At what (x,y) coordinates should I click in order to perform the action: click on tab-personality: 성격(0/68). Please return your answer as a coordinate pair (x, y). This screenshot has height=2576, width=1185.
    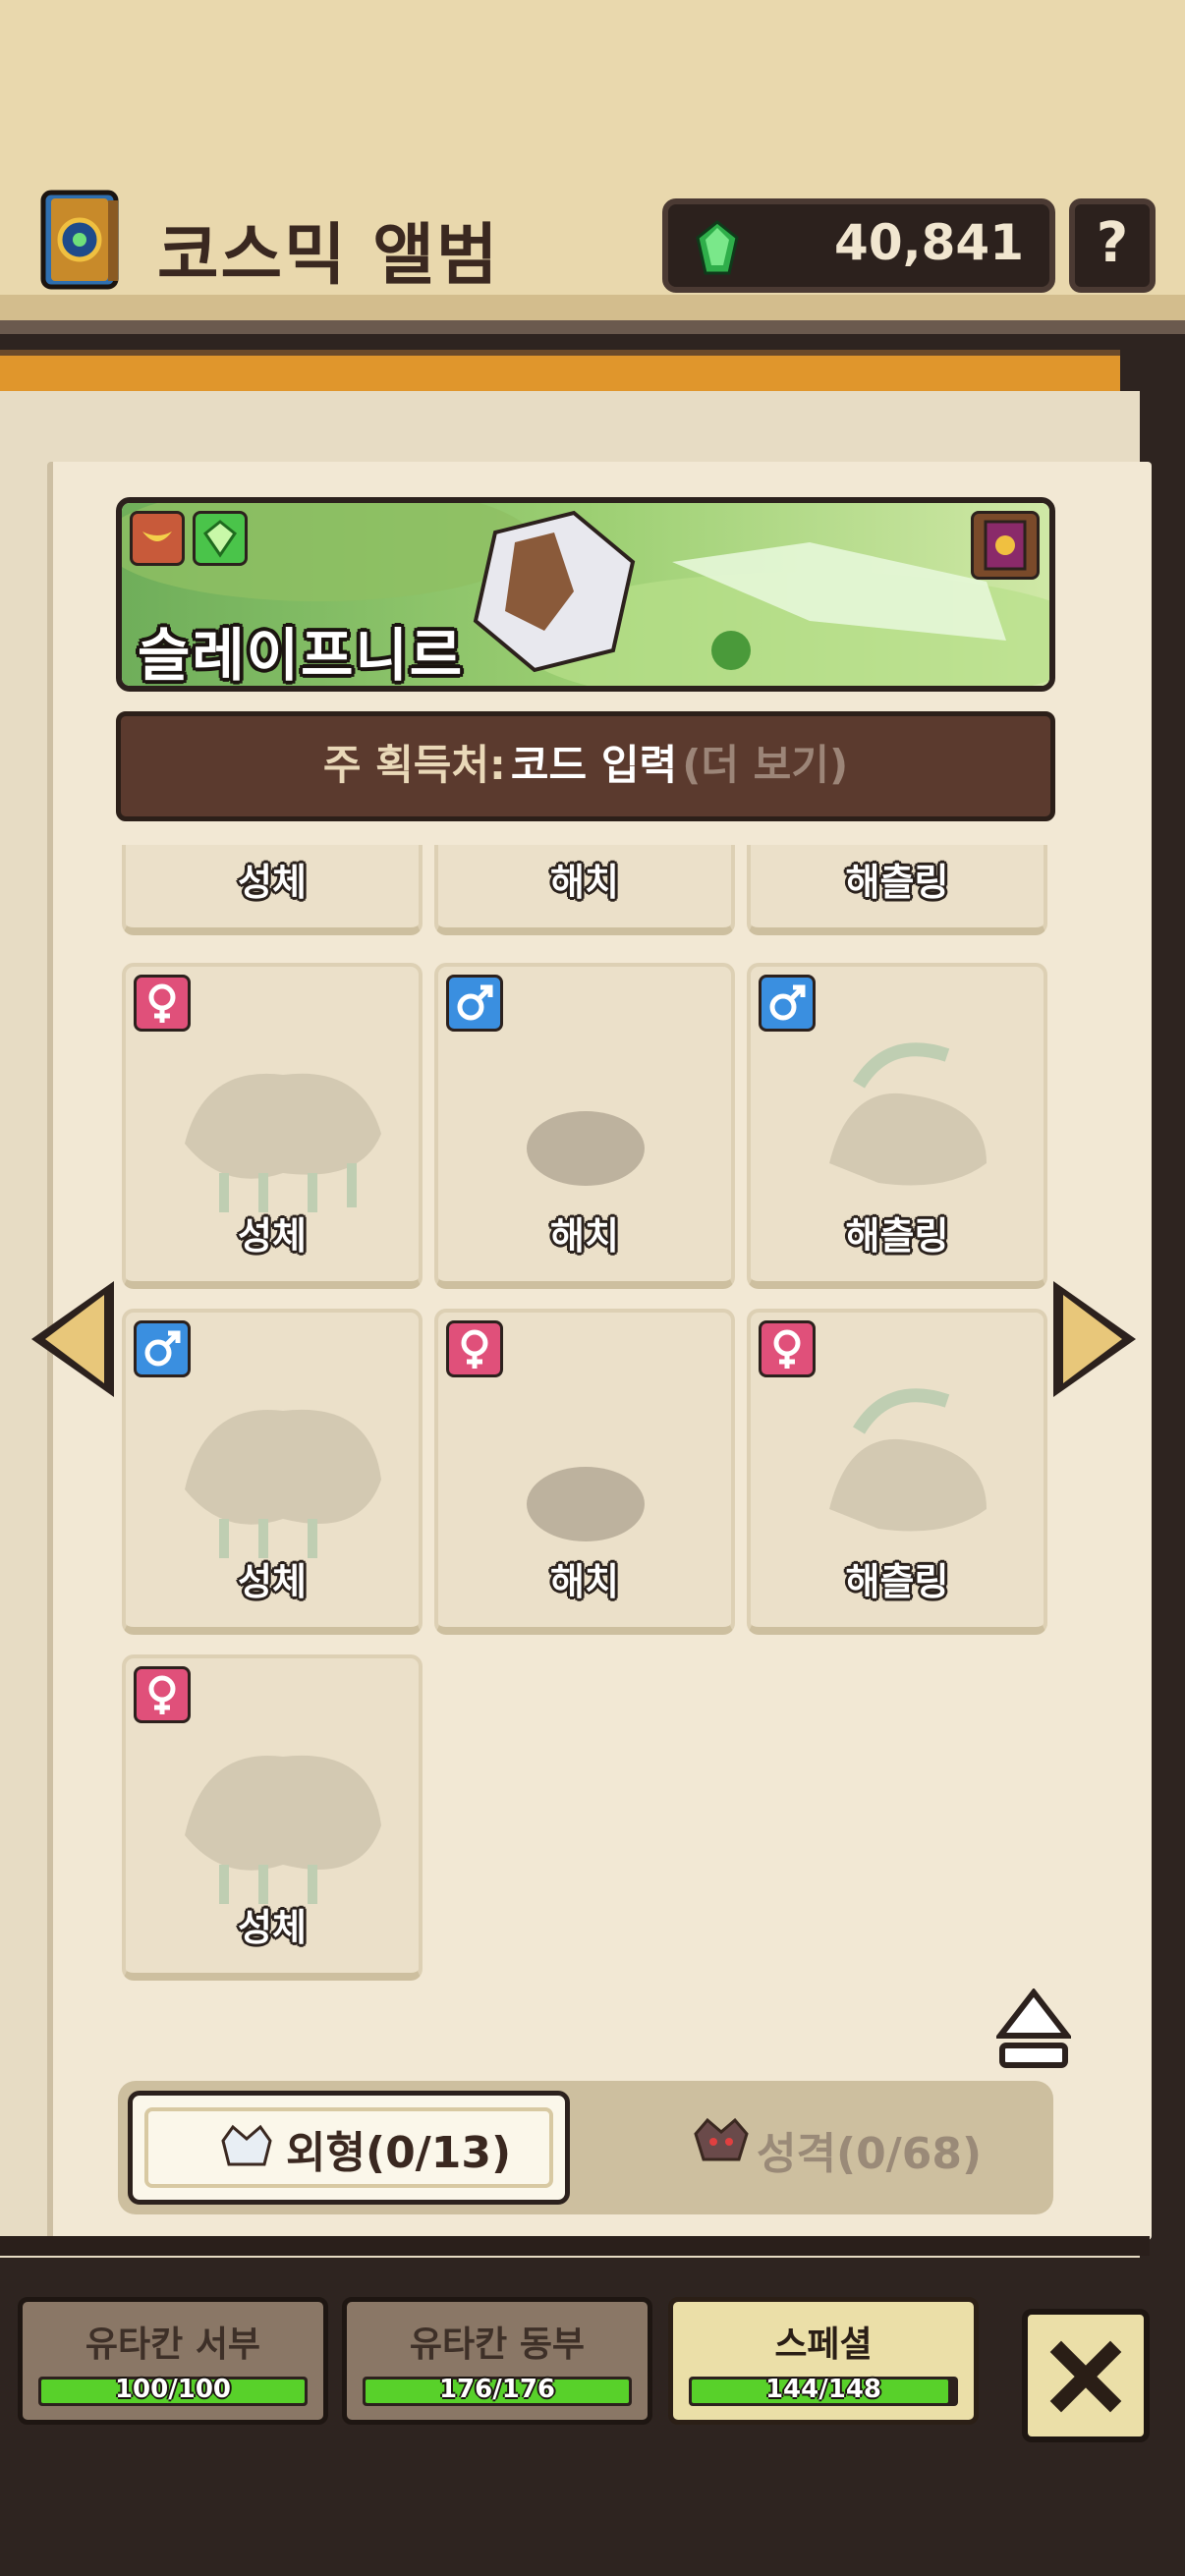
    Looking at the image, I should click on (870, 2149).